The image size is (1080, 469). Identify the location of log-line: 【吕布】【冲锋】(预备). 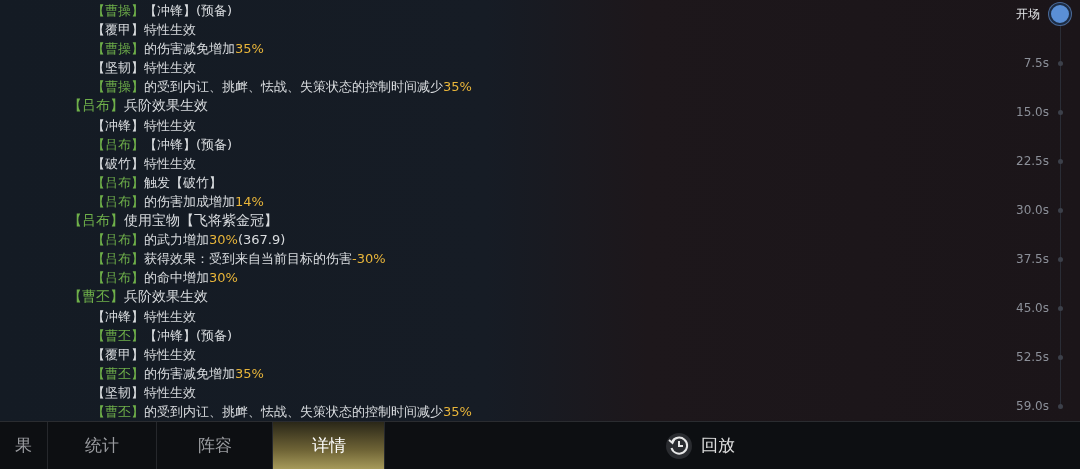
(162, 144).